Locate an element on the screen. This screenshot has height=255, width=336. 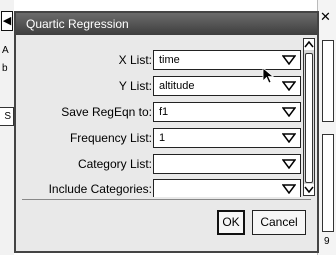
scrollbar-thumb is located at coordinates (309, 118).